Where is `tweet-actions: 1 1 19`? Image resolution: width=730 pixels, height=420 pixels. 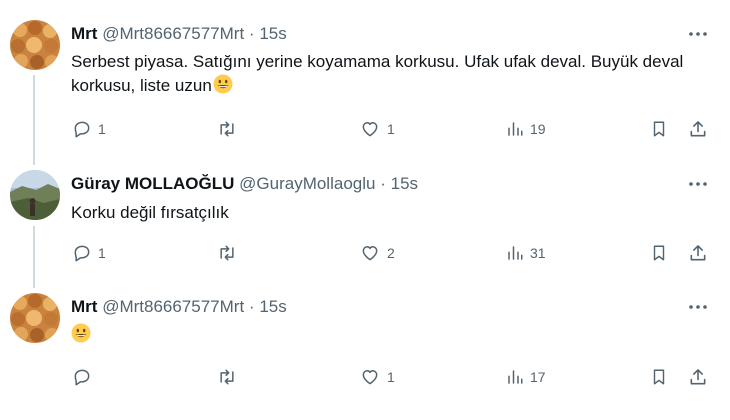
tweet-actions: 1 1 19 is located at coordinates (365, 129).